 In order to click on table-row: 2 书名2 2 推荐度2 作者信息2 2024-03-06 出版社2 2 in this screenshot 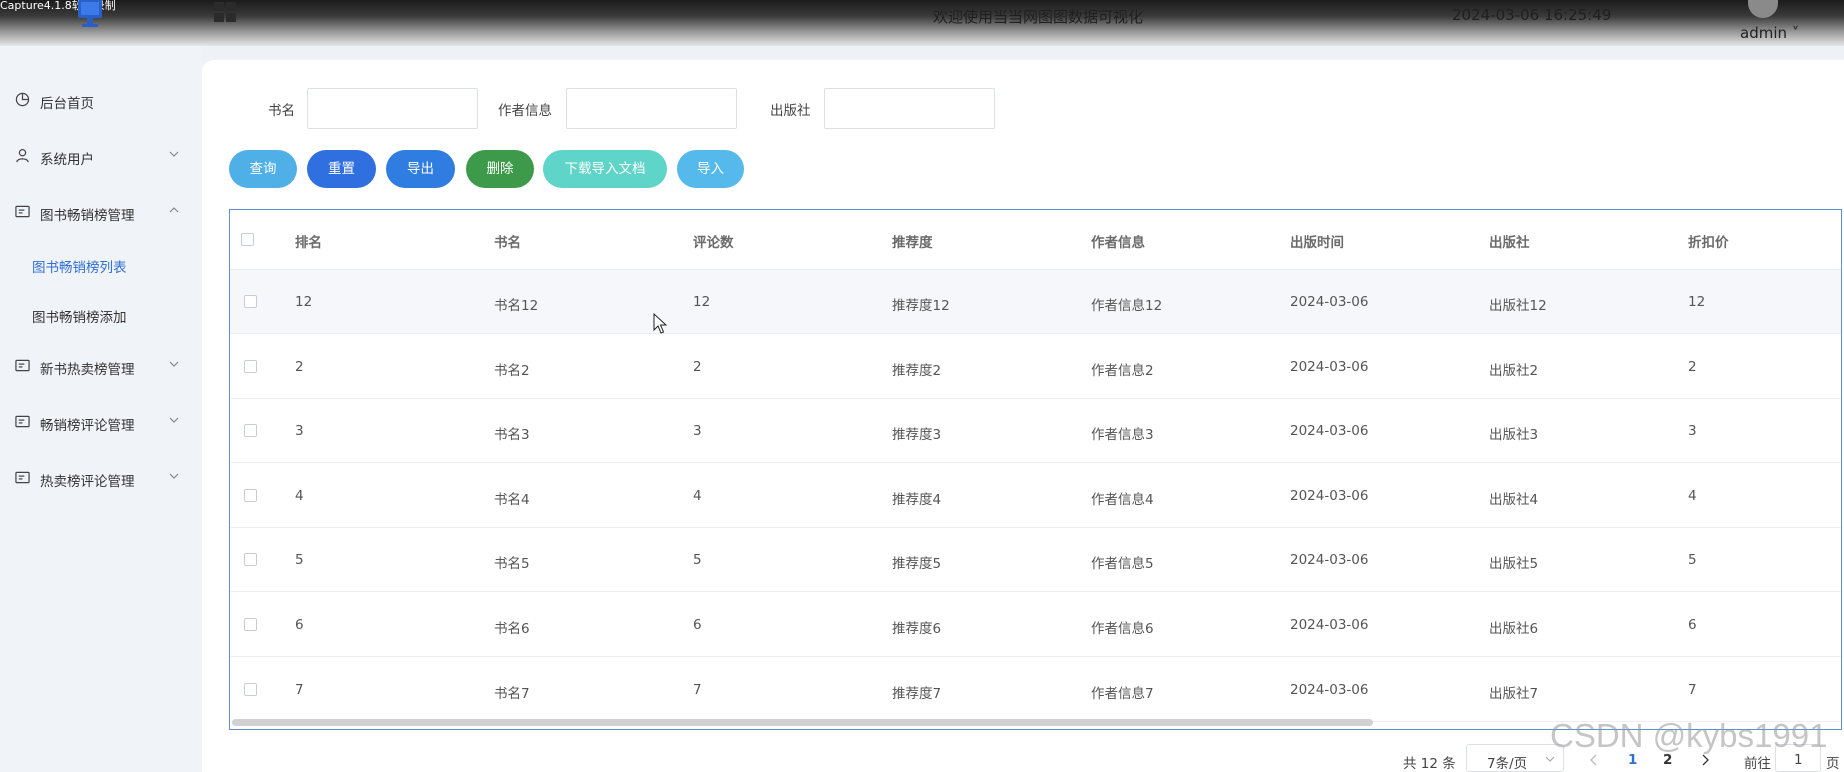, I will do `click(1035, 367)`.